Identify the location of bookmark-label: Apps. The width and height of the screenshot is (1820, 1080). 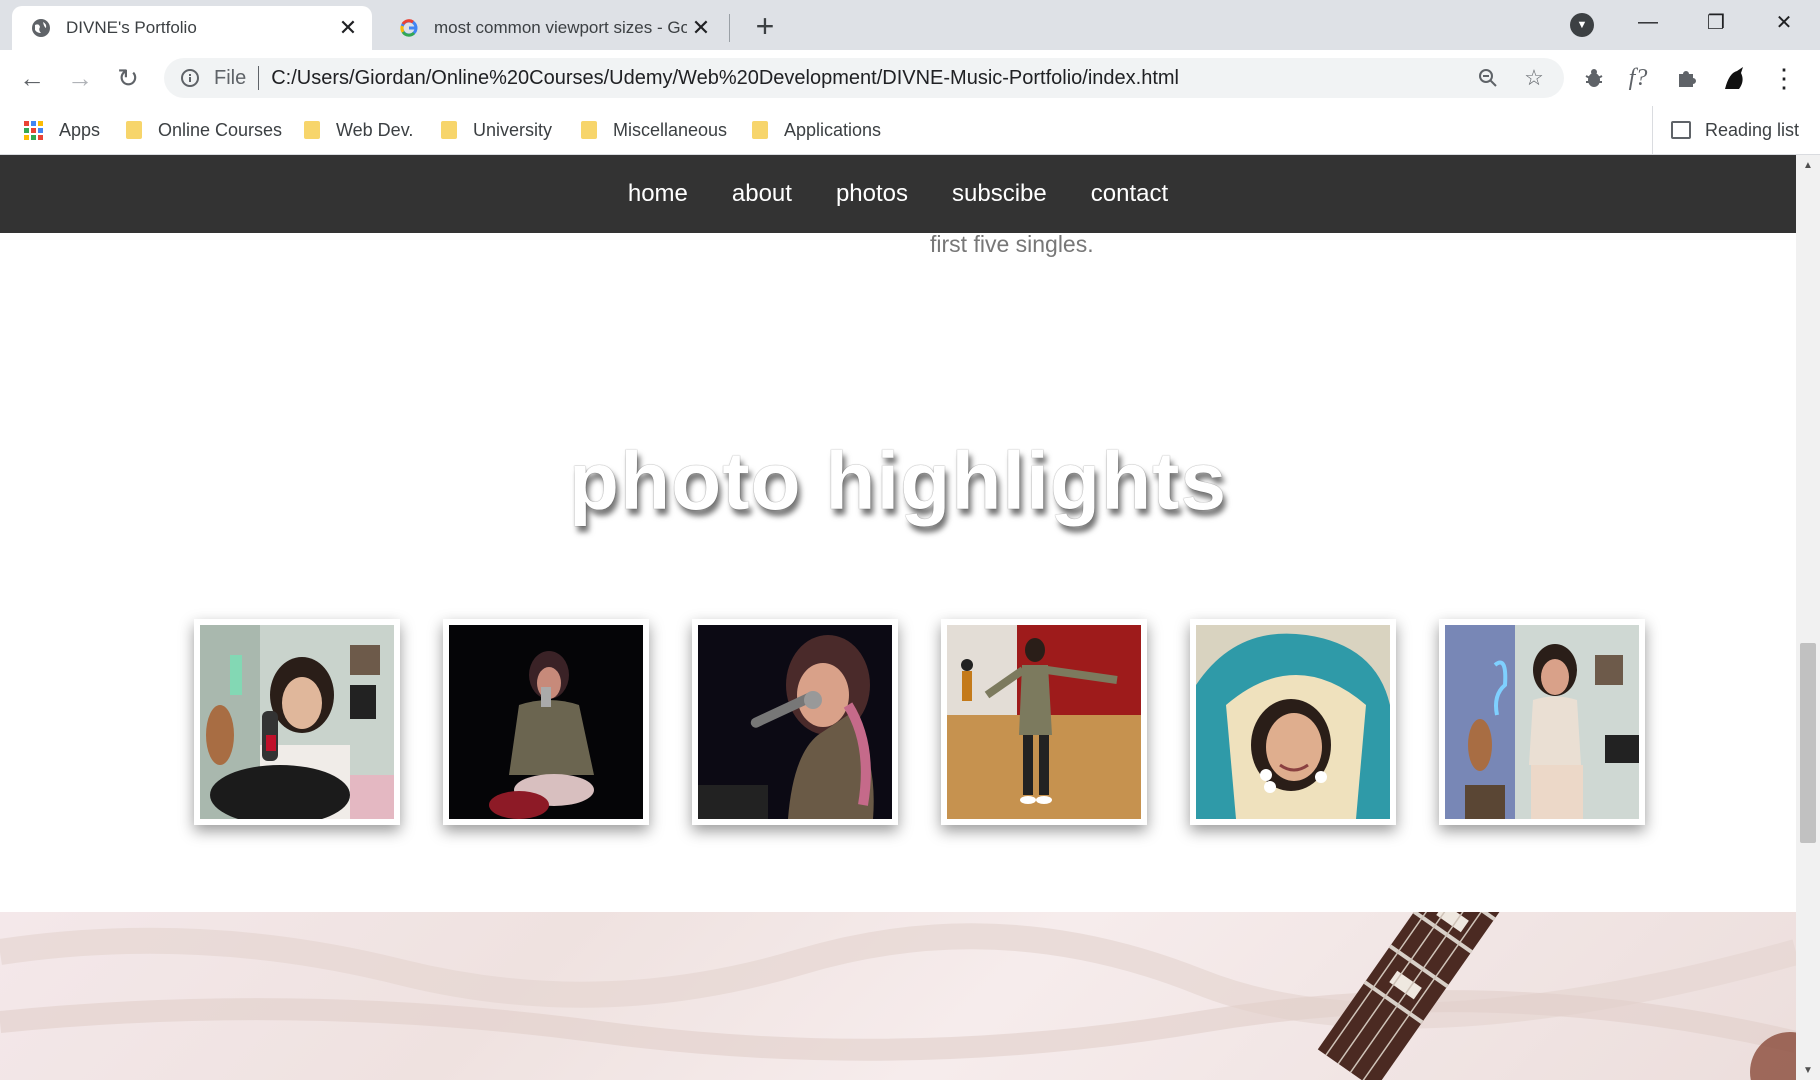
(80, 129).